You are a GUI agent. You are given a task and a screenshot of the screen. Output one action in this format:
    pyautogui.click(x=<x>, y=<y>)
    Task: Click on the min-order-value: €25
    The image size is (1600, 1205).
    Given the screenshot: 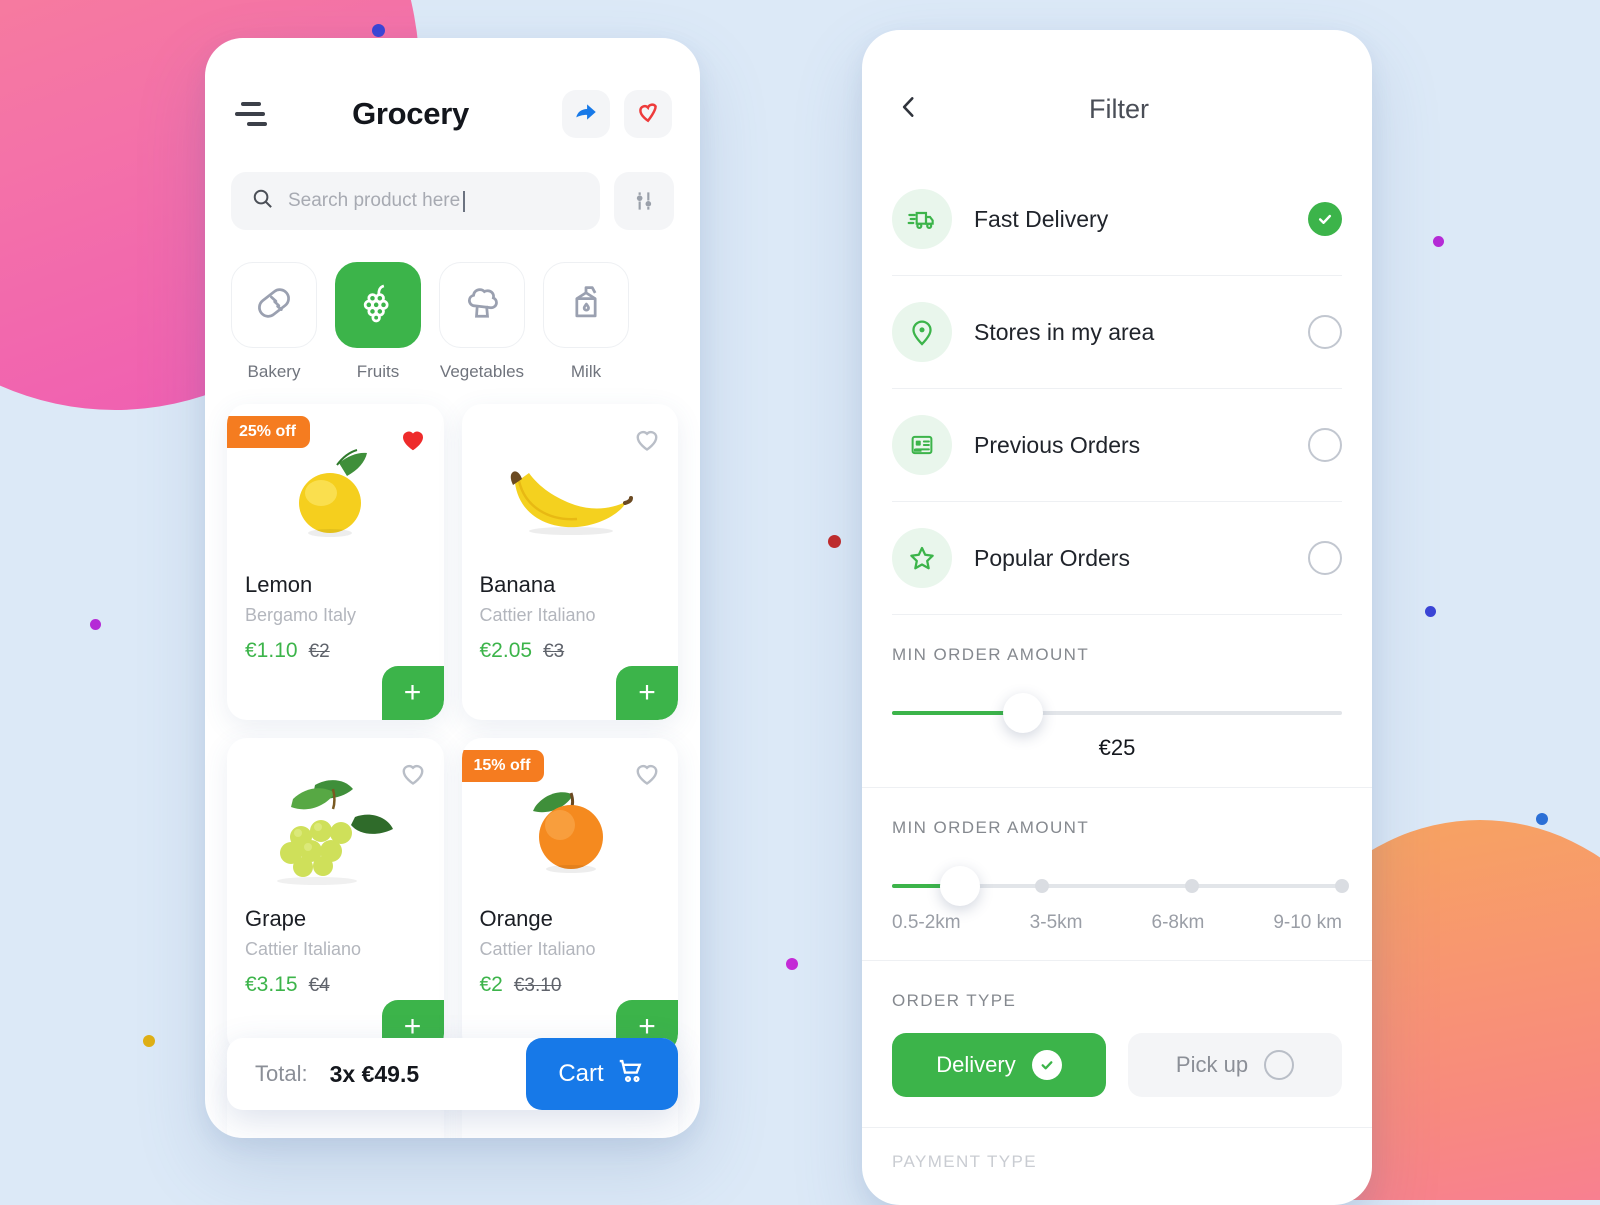 What is the action you would take?
    pyautogui.click(x=1117, y=747)
    